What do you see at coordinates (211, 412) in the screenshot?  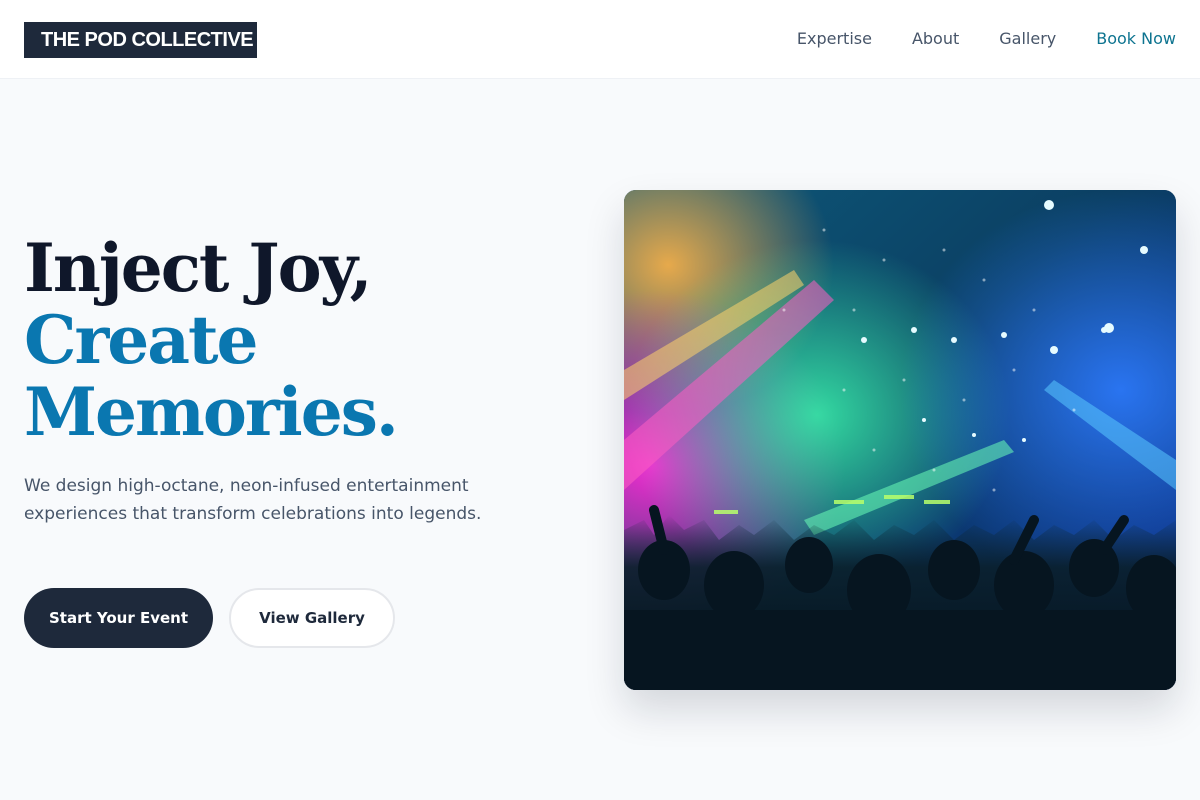 I see `headline-line-3: Memories.` at bounding box center [211, 412].